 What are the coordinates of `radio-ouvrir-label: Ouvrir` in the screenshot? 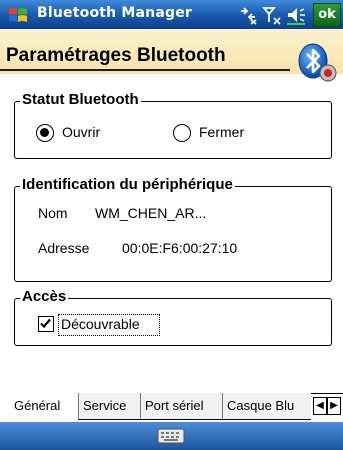 It's located at (81, 132).